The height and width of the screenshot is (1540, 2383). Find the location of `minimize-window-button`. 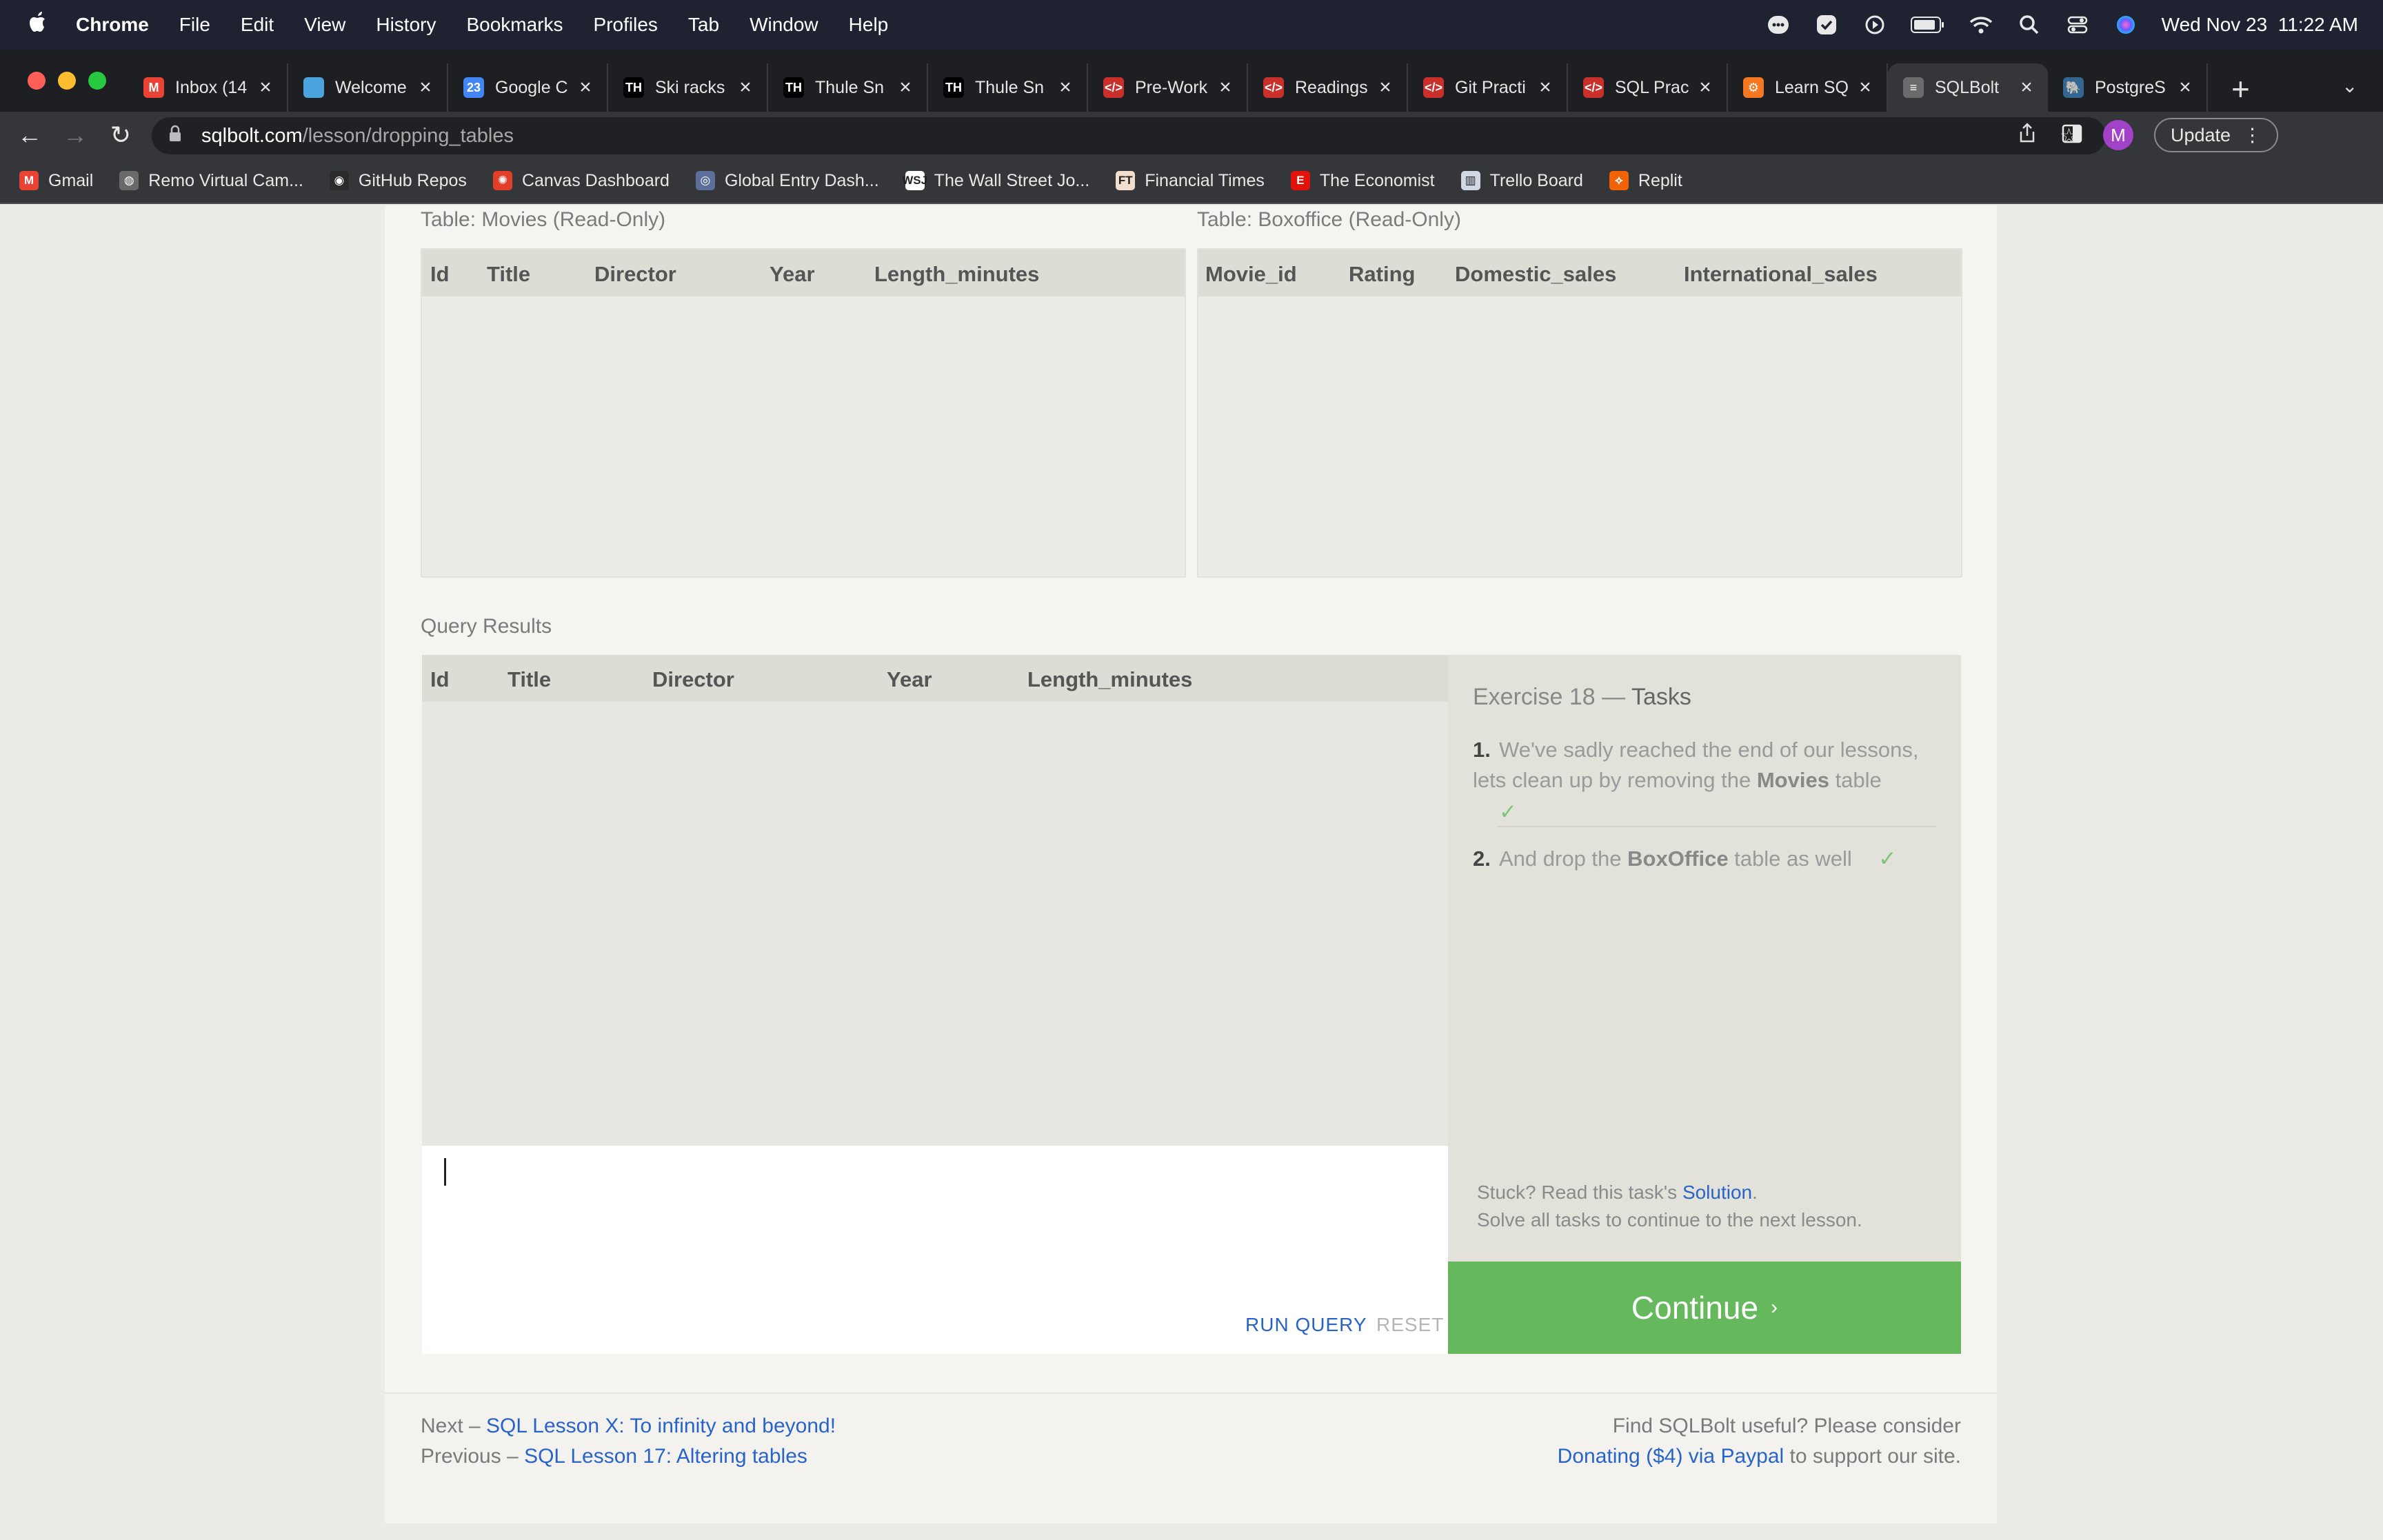

minimize-window-button is located at coordinates (67, 81).